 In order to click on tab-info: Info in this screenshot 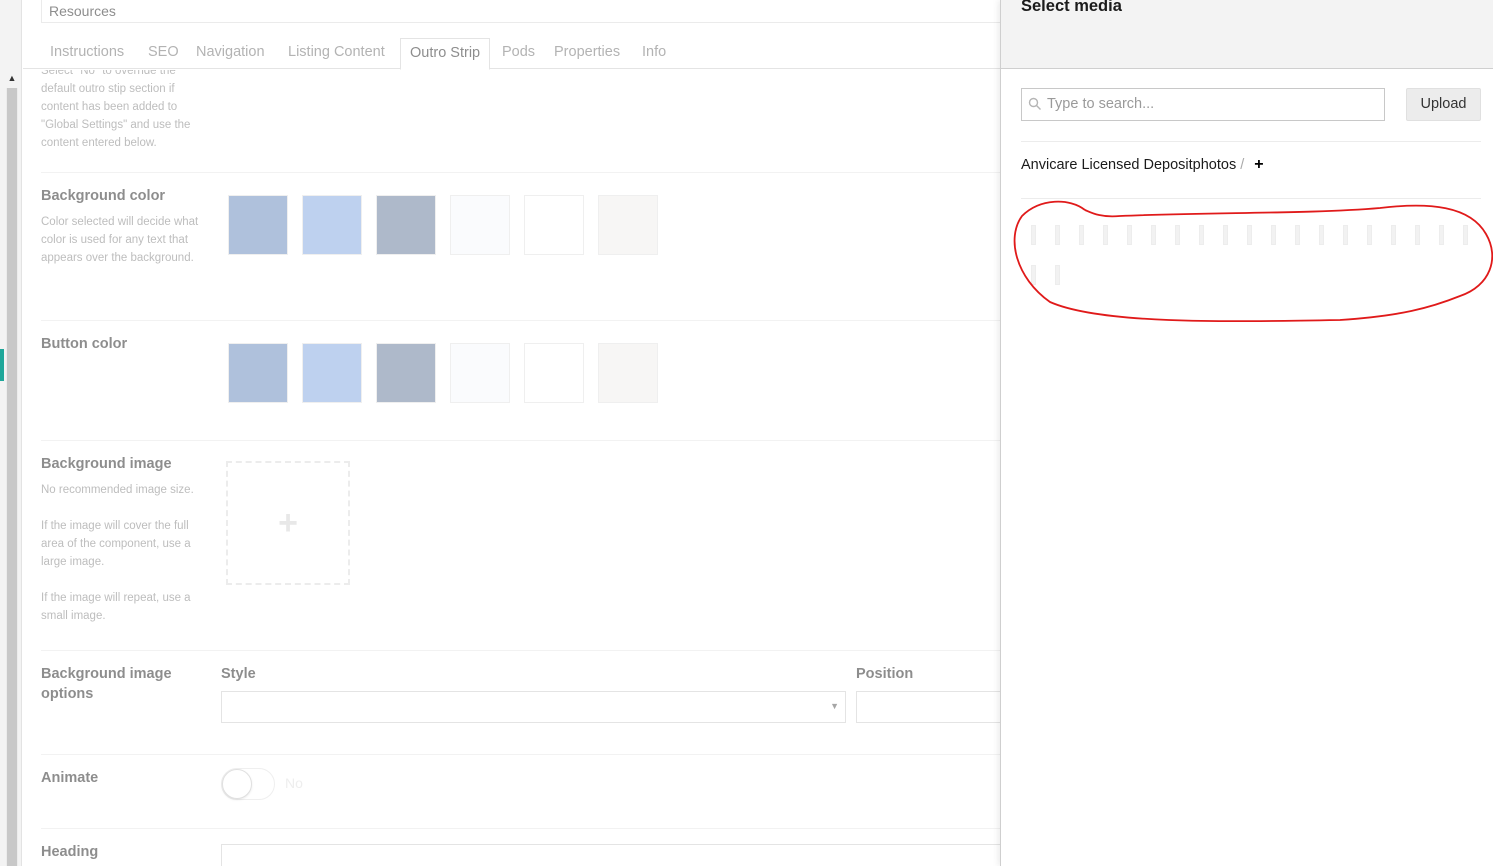, I will do `click(654, 53)`.